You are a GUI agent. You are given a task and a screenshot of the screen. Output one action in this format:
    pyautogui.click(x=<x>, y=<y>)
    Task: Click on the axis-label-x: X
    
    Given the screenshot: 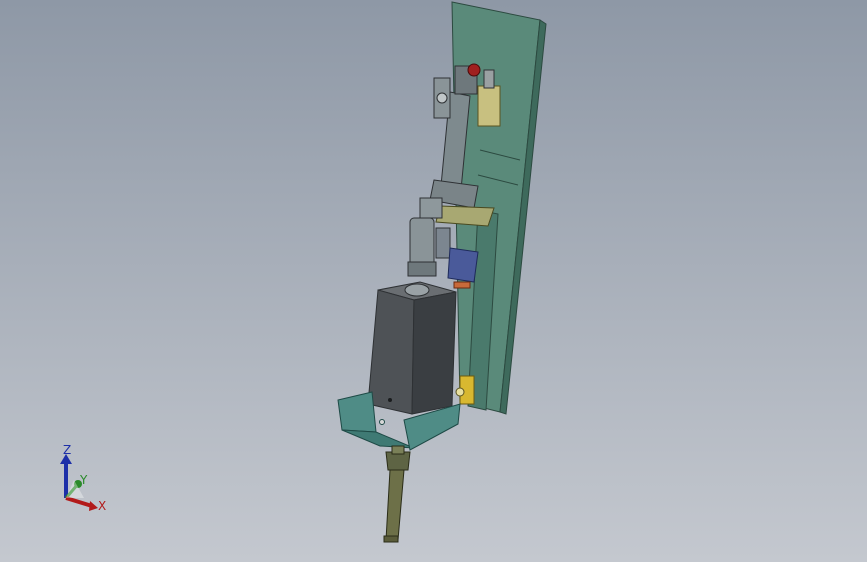 What is the action you would take?
    pyautogui.click(x=102, y=506)
    